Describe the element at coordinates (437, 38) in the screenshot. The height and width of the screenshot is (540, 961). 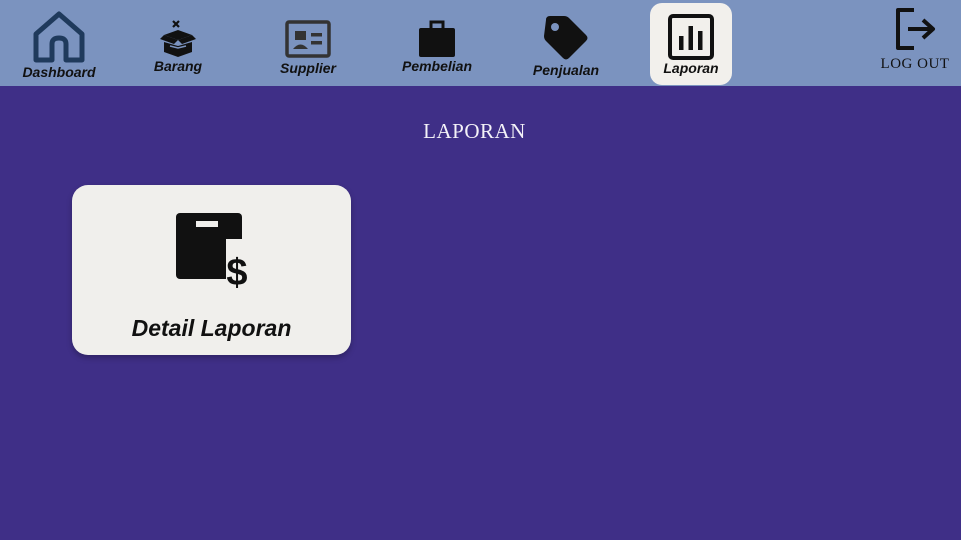
I see `shopping-bag-icon` at that location.